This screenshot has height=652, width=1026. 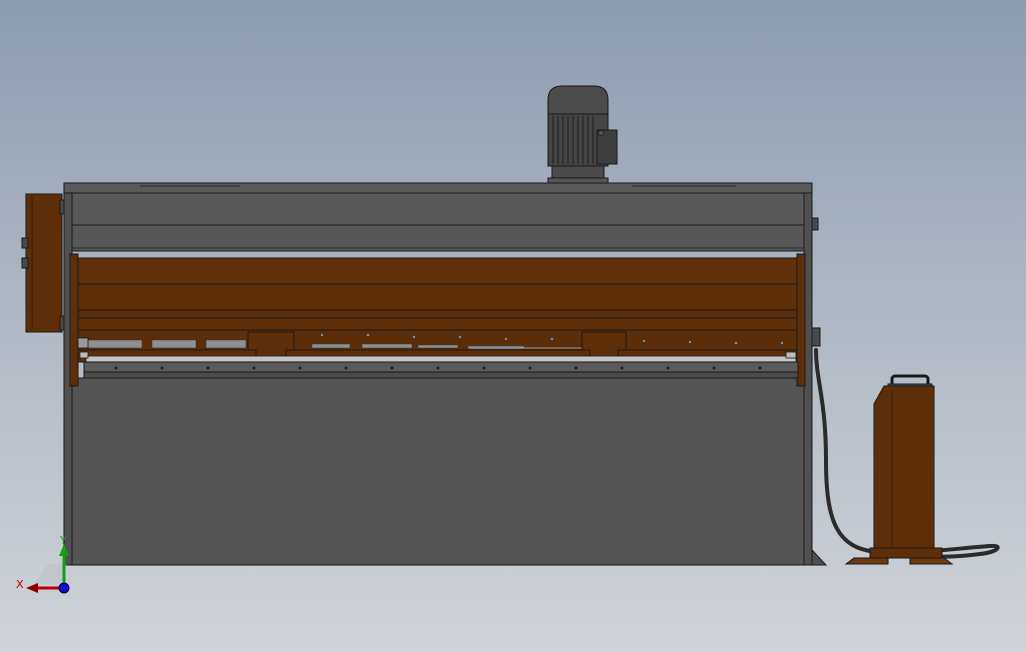 I want to click on y-axis-label: Y, so click(x=63, y=540).